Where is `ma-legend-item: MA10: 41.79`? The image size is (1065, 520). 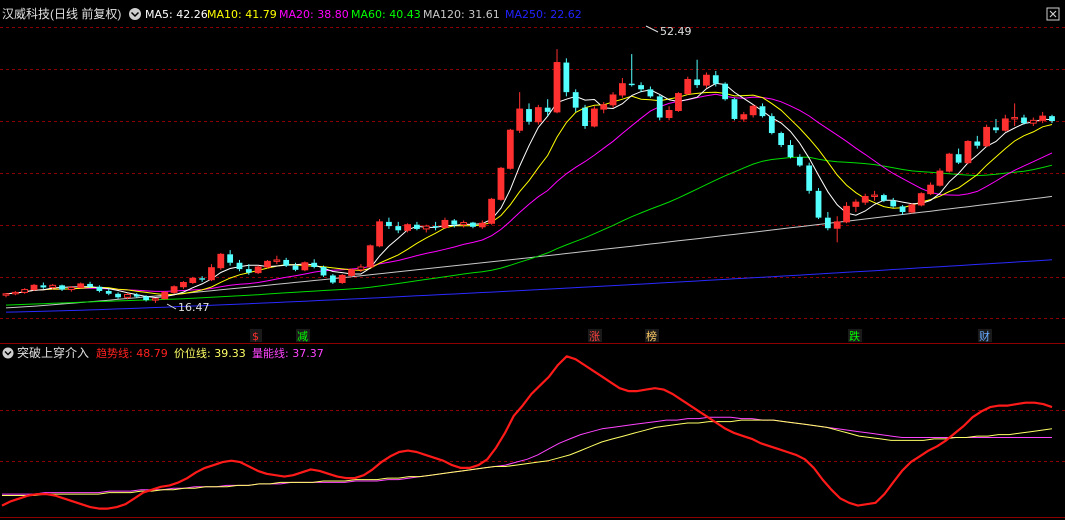
ma-legend-item: MA10: 41.79 is located at coordinates (242, 14).